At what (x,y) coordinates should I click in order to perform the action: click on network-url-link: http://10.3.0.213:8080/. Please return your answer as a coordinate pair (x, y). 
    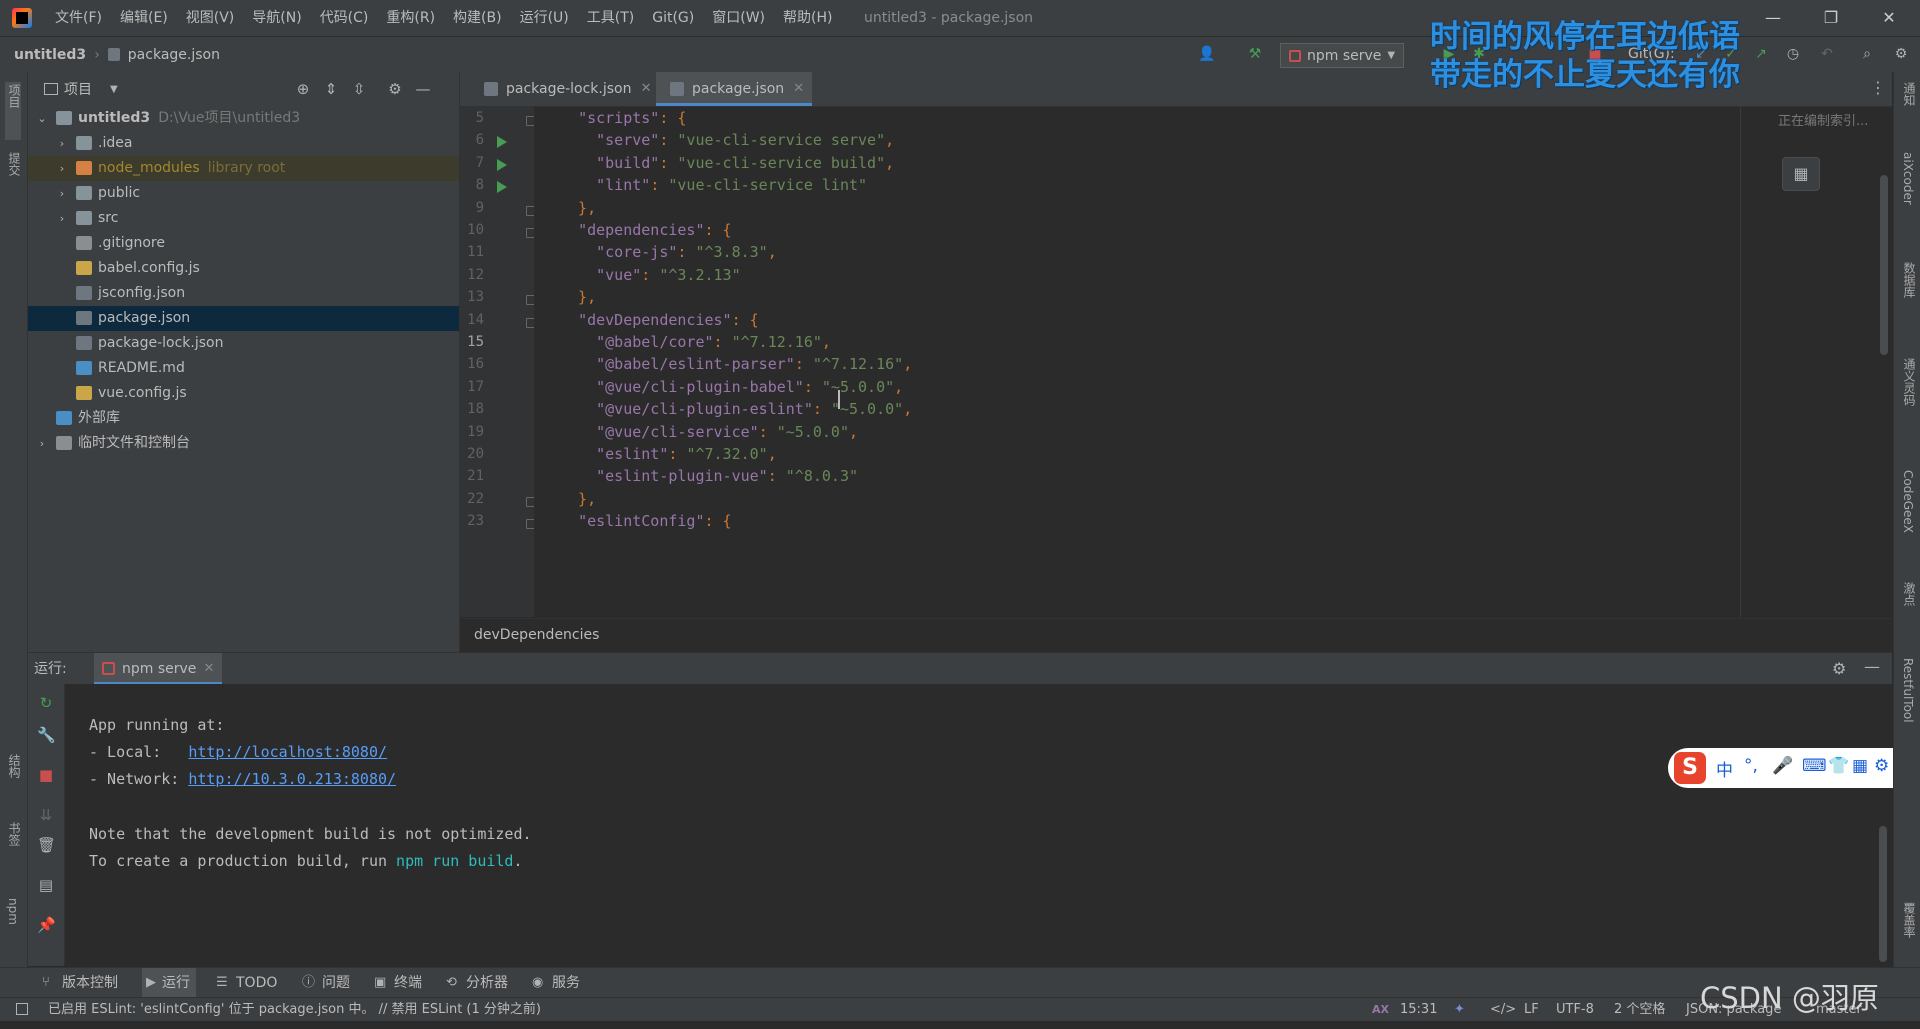
    Looking at the image, I should click on (292, 779).